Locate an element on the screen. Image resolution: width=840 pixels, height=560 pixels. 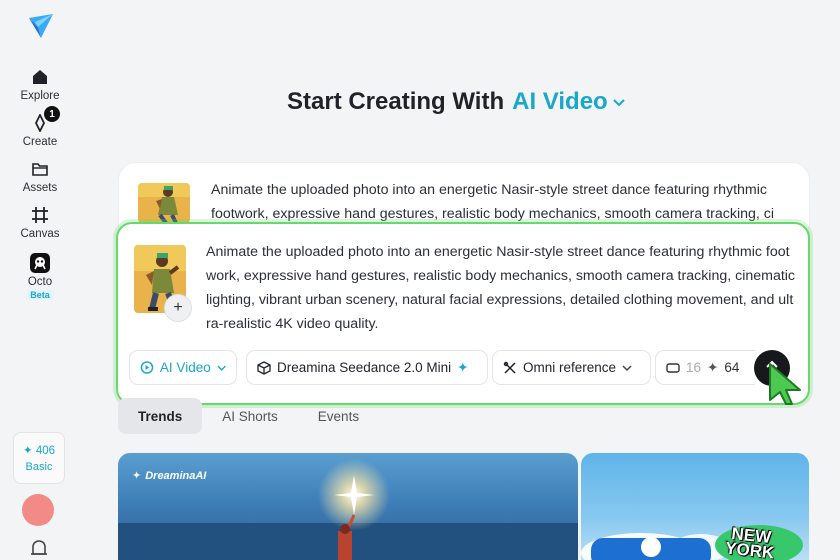
sidebar-item-create: 1 Create is located at coordinates (40, 127).